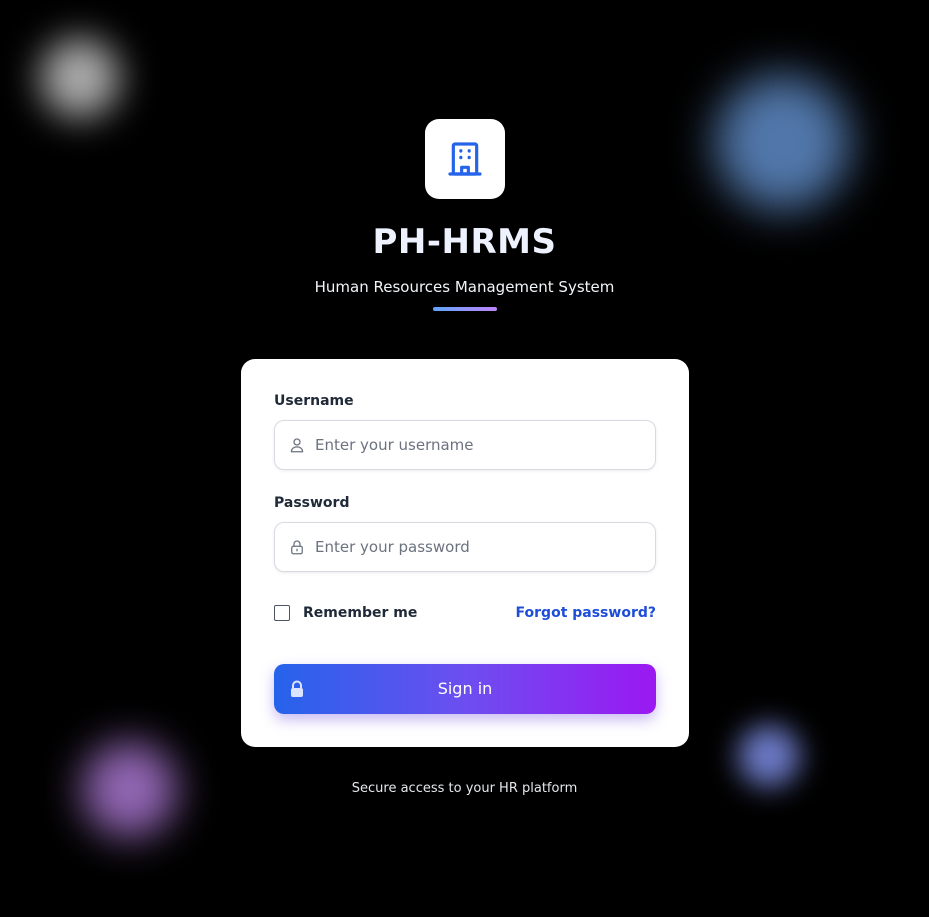 Image resolution: width=929 pixels, height=917 pixels. I want to click on password-input, so click(480, 547).